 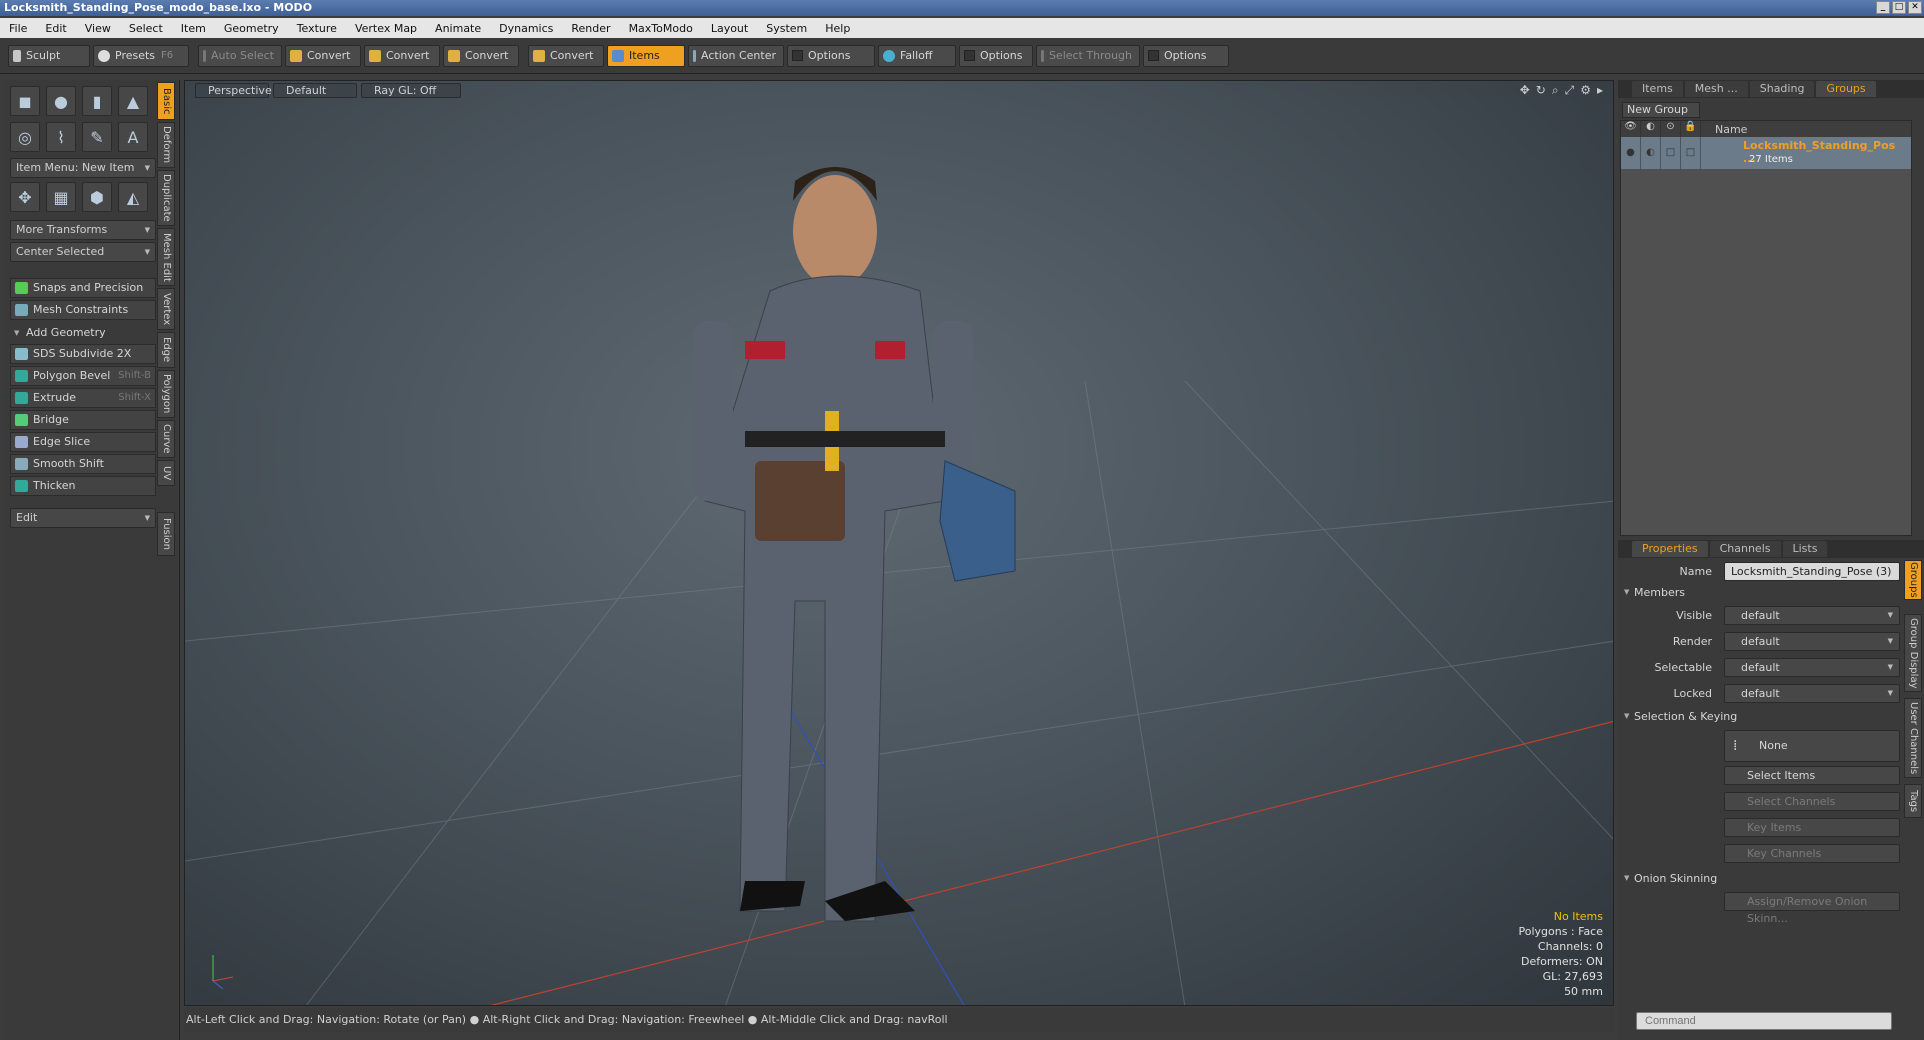 What do you see at coordinates (1913, 580) in the screenshot?
I see `tab-groups-vertical: Groups` at bounding box center [1913, 580].